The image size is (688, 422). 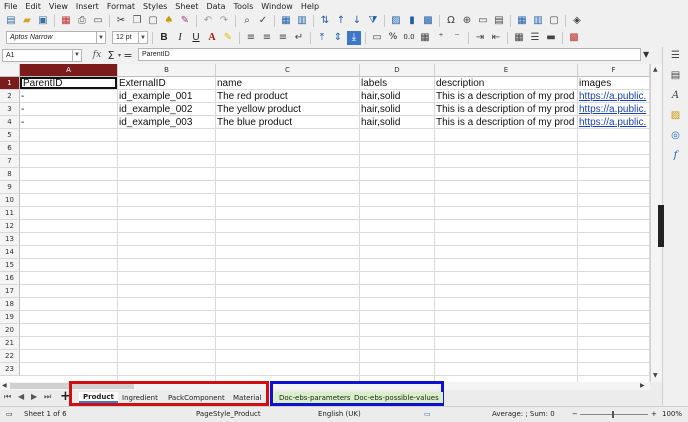 I want to click on first-sheet-icon: ⏮, so click(x=7, y=397).